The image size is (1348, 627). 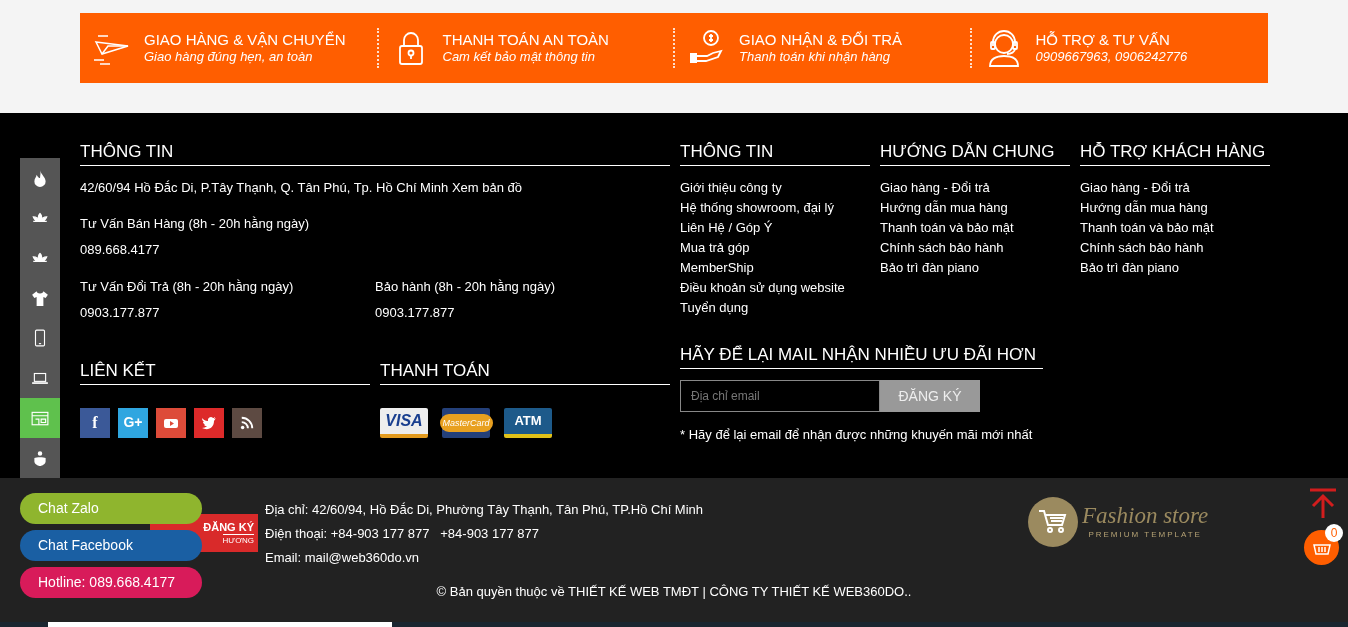 I want to click on rss-icon, so click(x=247, y=422).